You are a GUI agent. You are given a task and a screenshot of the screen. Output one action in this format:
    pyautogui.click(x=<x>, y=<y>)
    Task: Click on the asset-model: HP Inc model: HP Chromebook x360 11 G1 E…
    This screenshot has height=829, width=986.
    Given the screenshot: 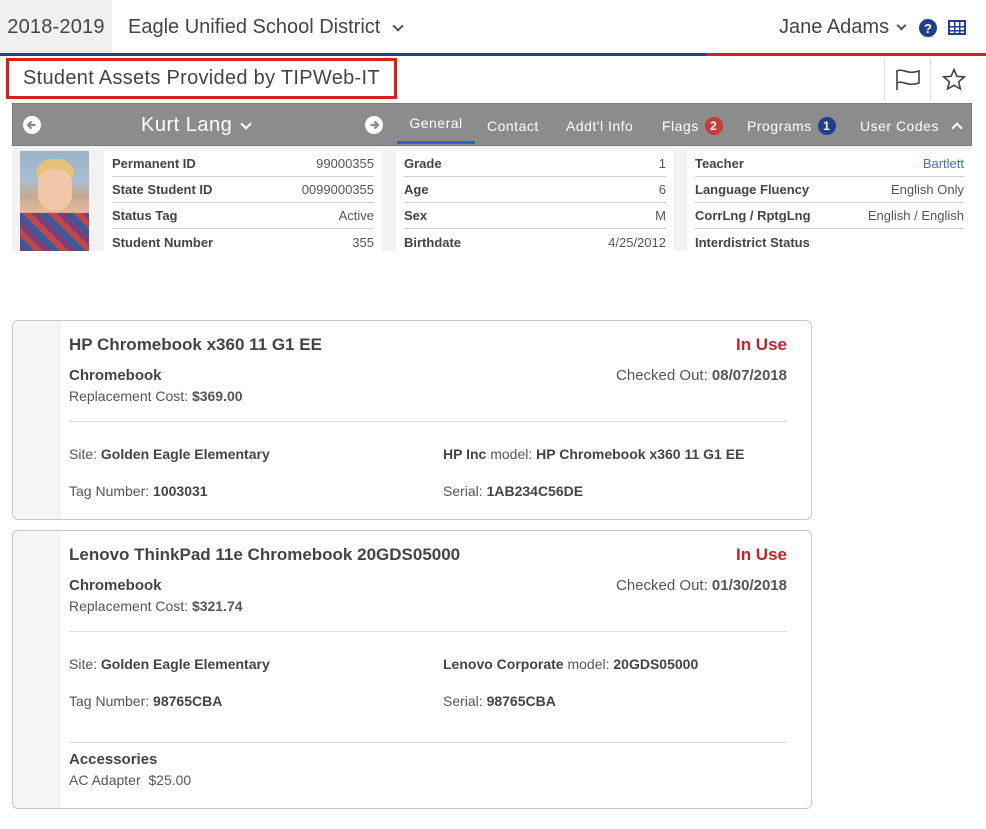 What is the action you would take?
    pyautogui.click(x=593, y=454)
    